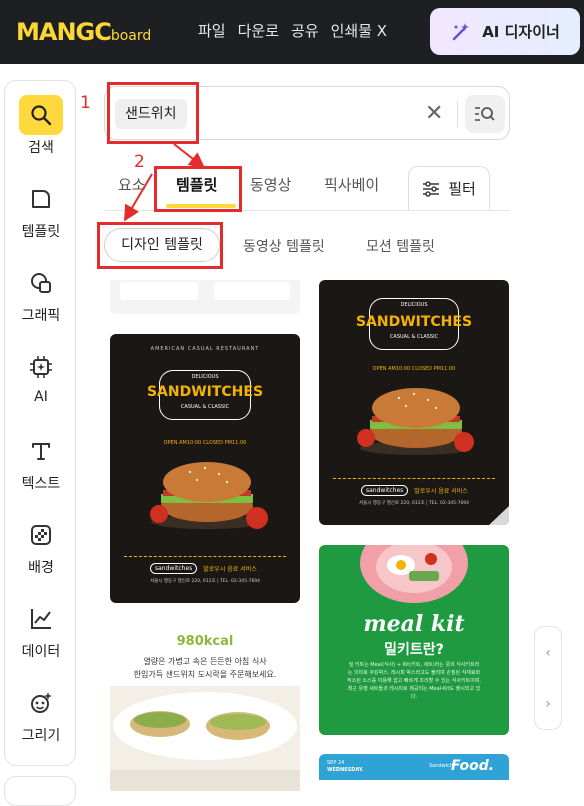 This screenshot has width=584, height=806. I want to click on page-curl, so click(499, 515).